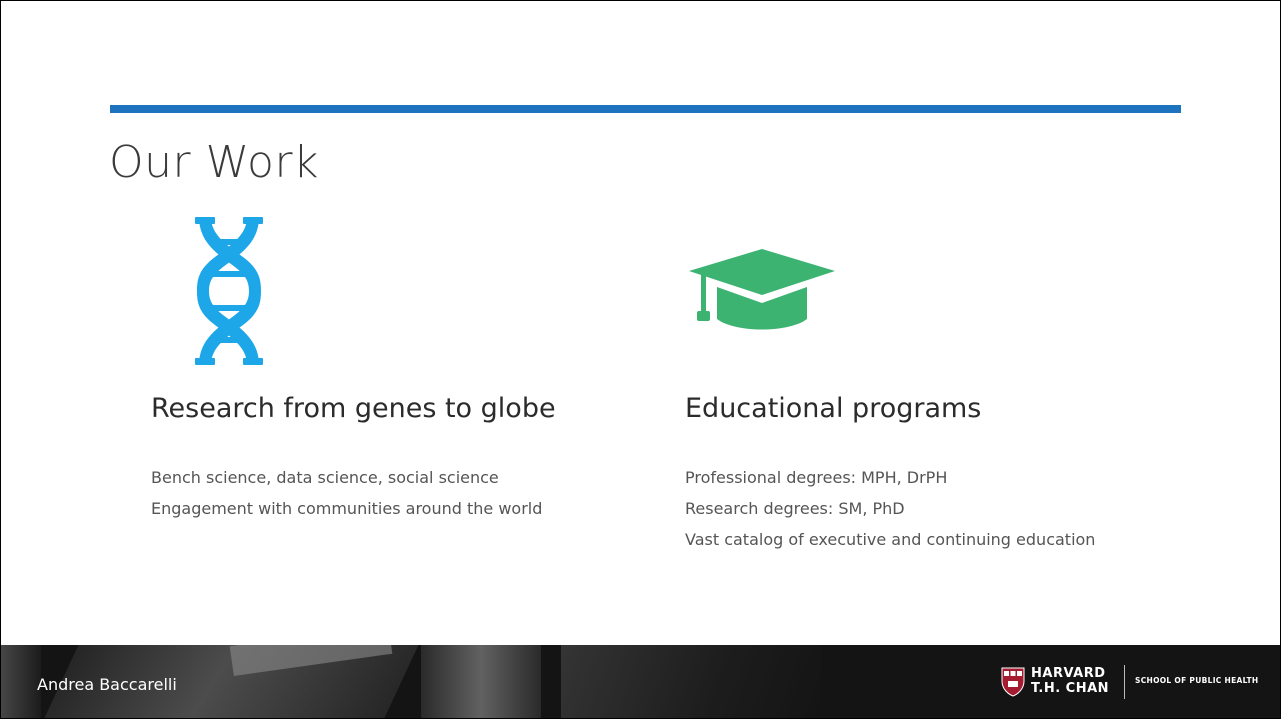  Describe the element at coordinates (645, 109) in the screenshot. I see `title-accent-rule` at that location.